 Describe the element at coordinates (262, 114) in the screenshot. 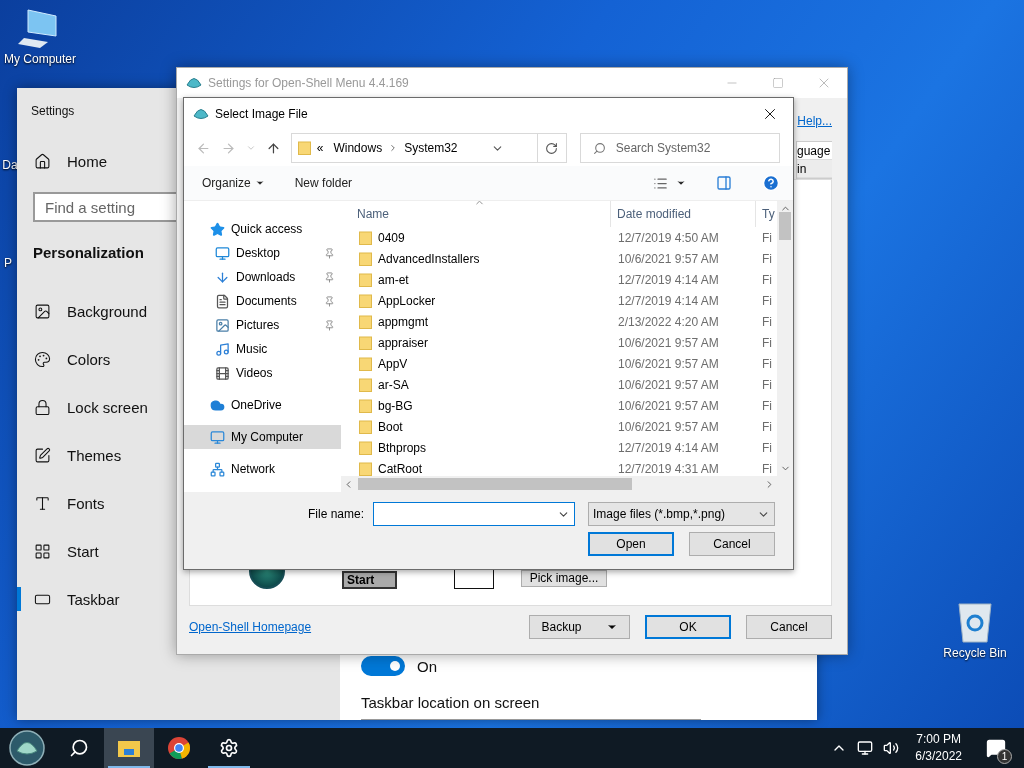

I see `dialog-title: Select Image File` at that location.